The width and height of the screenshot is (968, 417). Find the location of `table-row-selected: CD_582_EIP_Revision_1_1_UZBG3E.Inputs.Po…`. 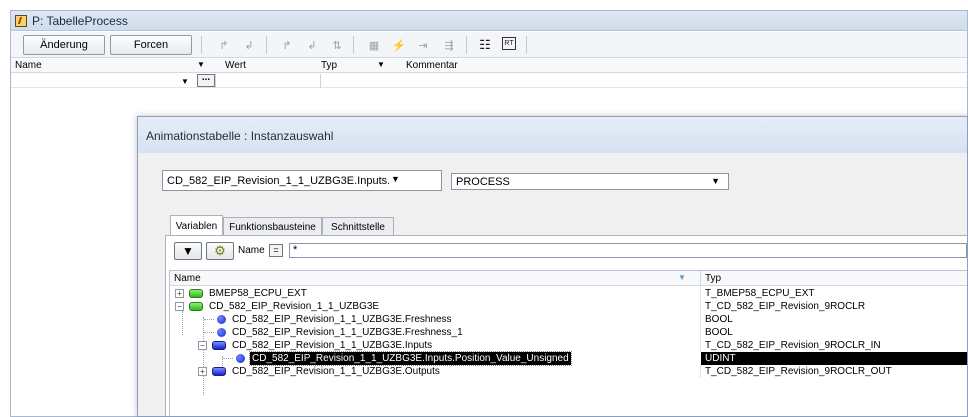

table-row-selected: CD_582_EIP_Revision_1_1_UZBG3E.Inputs.Po… is located at coordinates (568, 358).